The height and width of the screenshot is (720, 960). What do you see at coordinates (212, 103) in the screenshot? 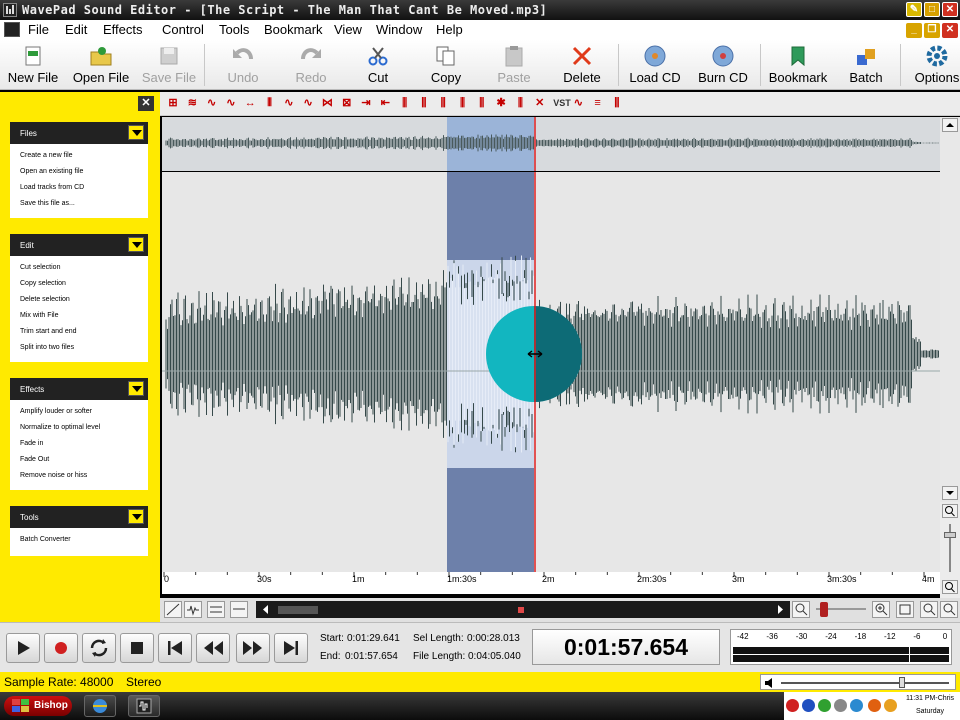
I see `fade-in-icon: ∿` at bounding box center [212, 103].